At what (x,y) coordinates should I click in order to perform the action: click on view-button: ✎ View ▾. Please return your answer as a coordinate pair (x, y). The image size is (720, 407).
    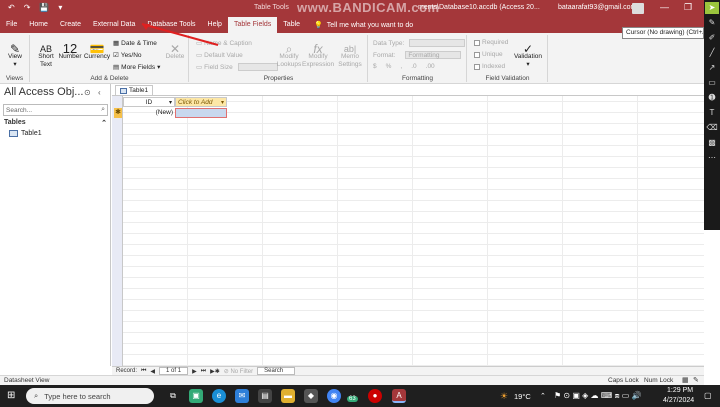
    Looking at the image, I should click on (15, 53).